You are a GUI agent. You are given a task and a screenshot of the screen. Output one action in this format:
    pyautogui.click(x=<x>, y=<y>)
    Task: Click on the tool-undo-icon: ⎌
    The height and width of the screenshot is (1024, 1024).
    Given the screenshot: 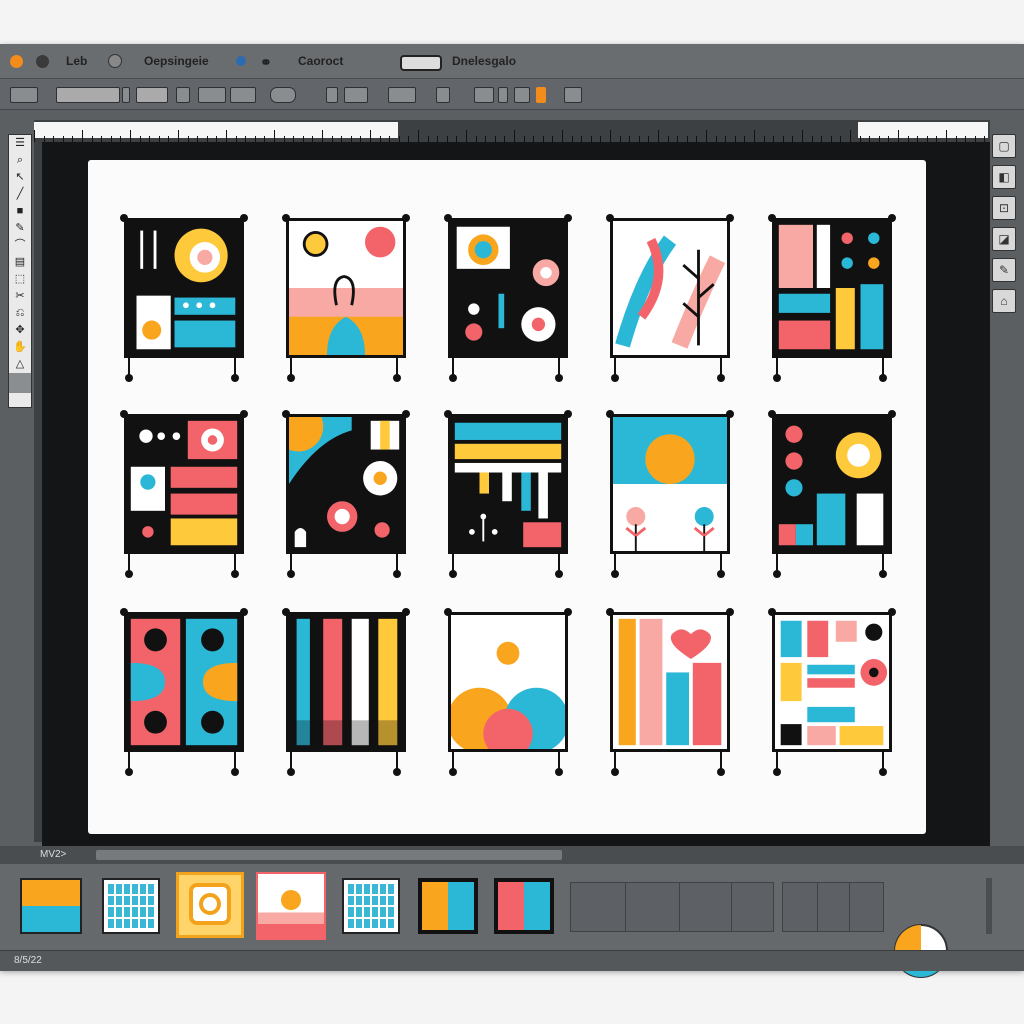 What is the action you would take?
    pyautogui.click(x=20, y=313)
    